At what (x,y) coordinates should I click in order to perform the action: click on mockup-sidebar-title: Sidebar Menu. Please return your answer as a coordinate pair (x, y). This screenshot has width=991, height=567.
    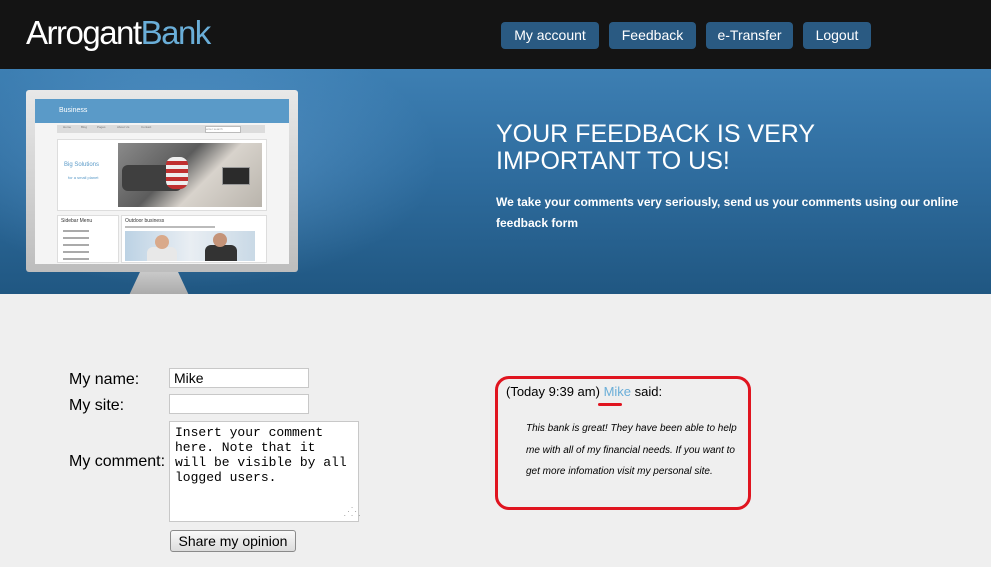
    Looking at the image, I should click on (77, 221).